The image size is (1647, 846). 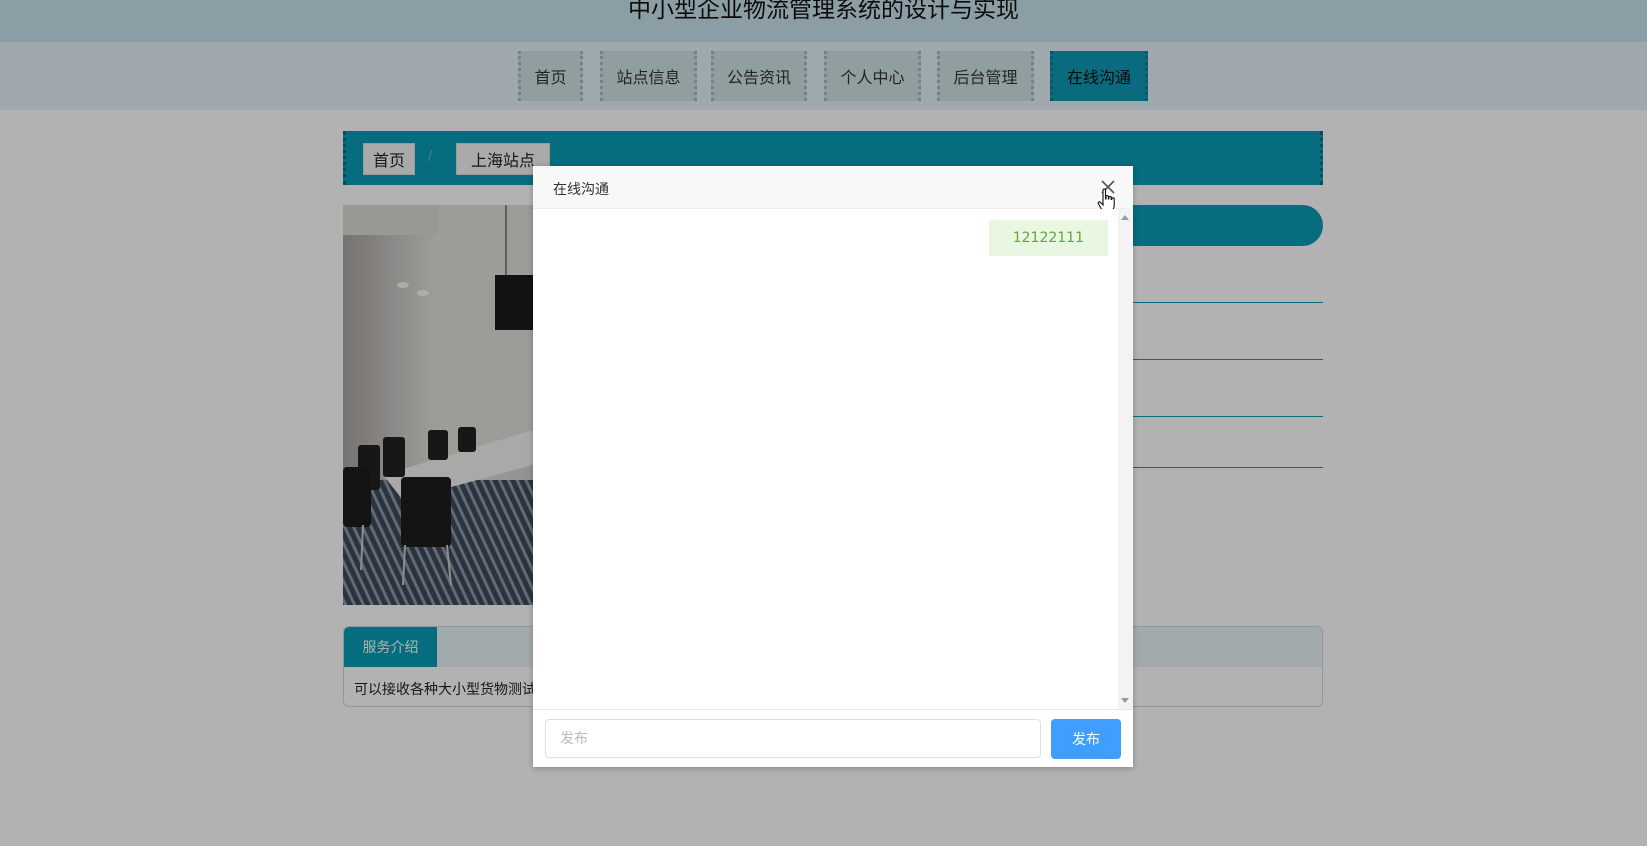 I want to click on chat-dialog-title: 在线沟通, so click(x=581, y=190).